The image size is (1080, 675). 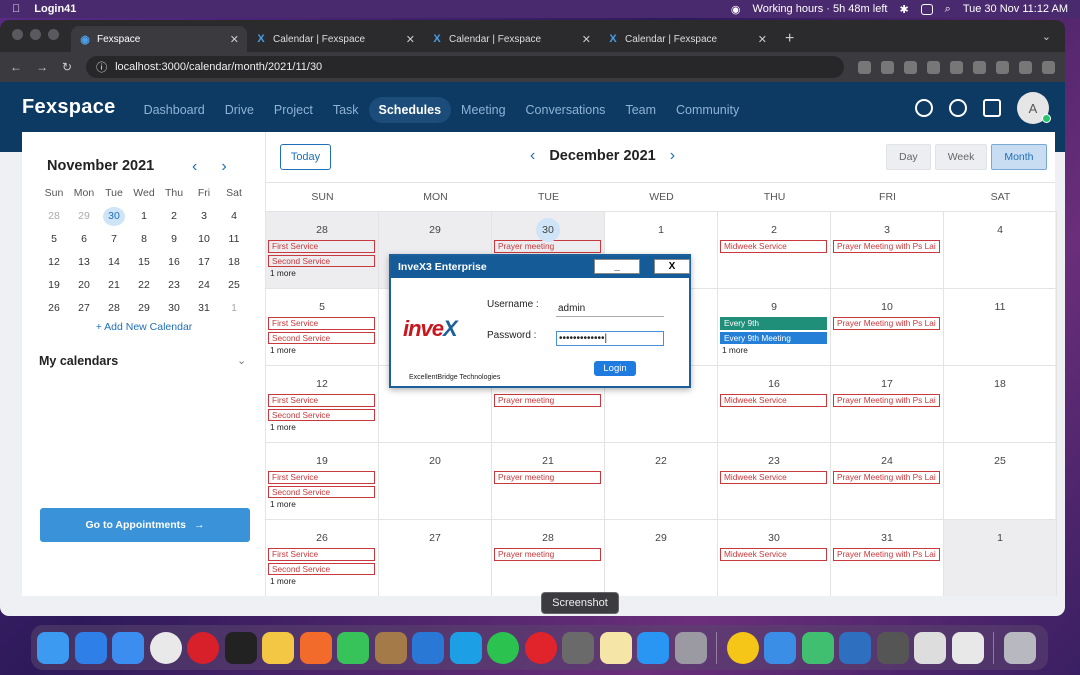 What do you see at coordinates (1000, 249) in the screenshot?
I see `day-cell: 4` at bounding box center [1000, 249].